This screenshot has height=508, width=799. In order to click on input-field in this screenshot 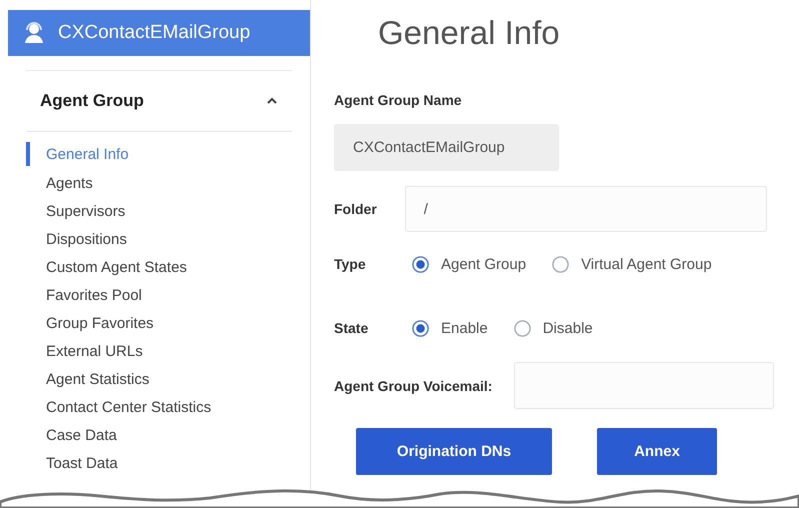, I will do `click(644, 385)`.